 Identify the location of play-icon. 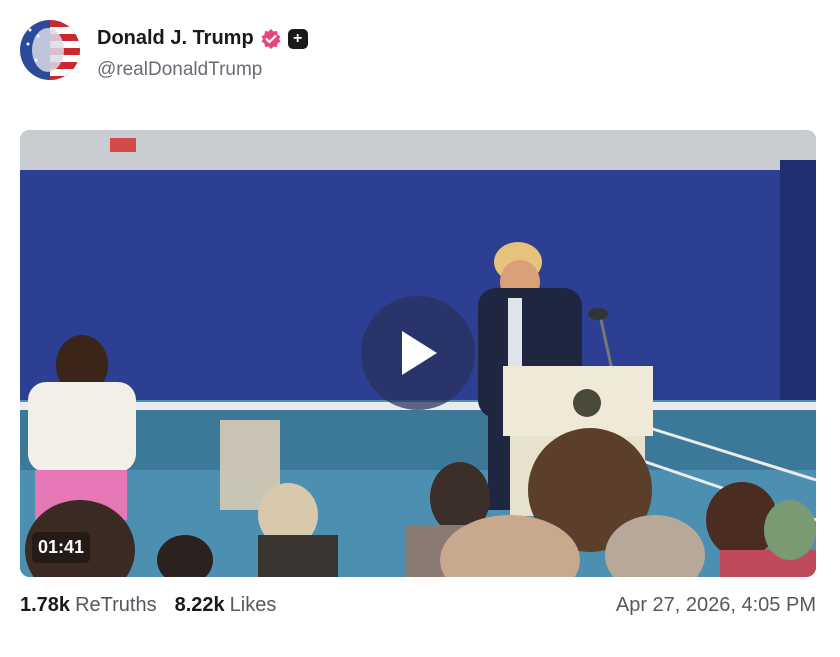
(419, 353).